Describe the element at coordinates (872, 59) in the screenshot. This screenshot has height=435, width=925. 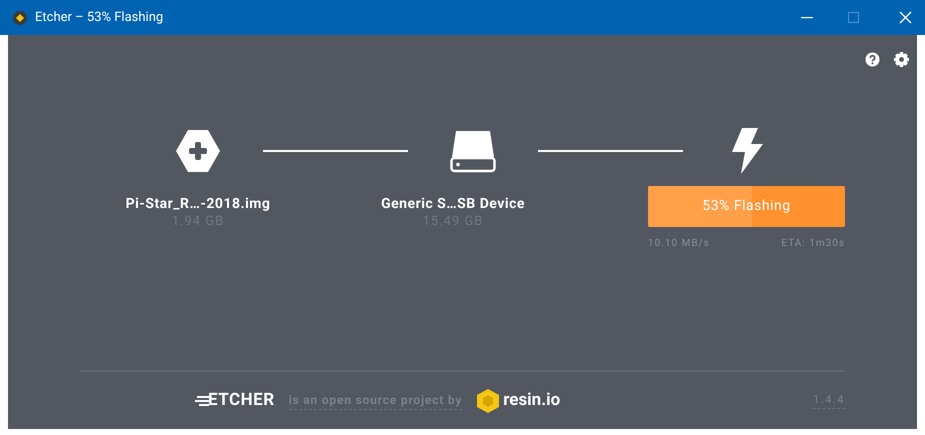
I see `help-icon` at that location.